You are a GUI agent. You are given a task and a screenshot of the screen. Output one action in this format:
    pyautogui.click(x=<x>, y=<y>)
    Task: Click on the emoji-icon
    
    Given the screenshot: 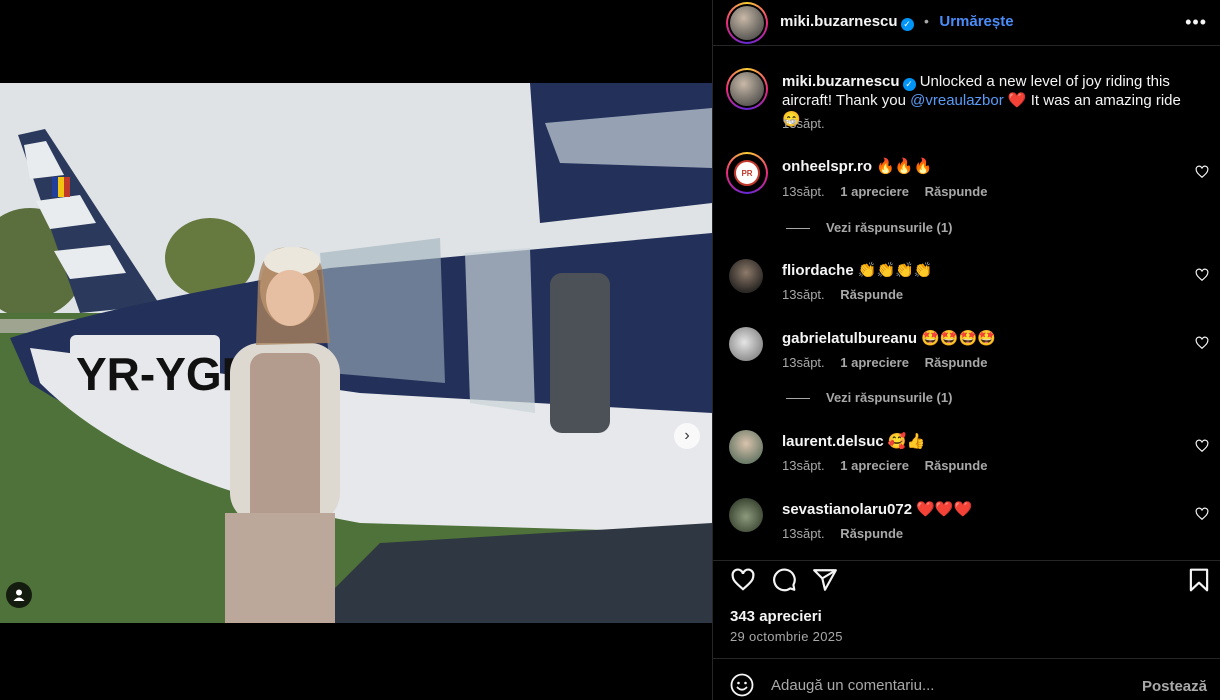 What is the action you would take?
    pyautogui.click(x=742, y=685)
    